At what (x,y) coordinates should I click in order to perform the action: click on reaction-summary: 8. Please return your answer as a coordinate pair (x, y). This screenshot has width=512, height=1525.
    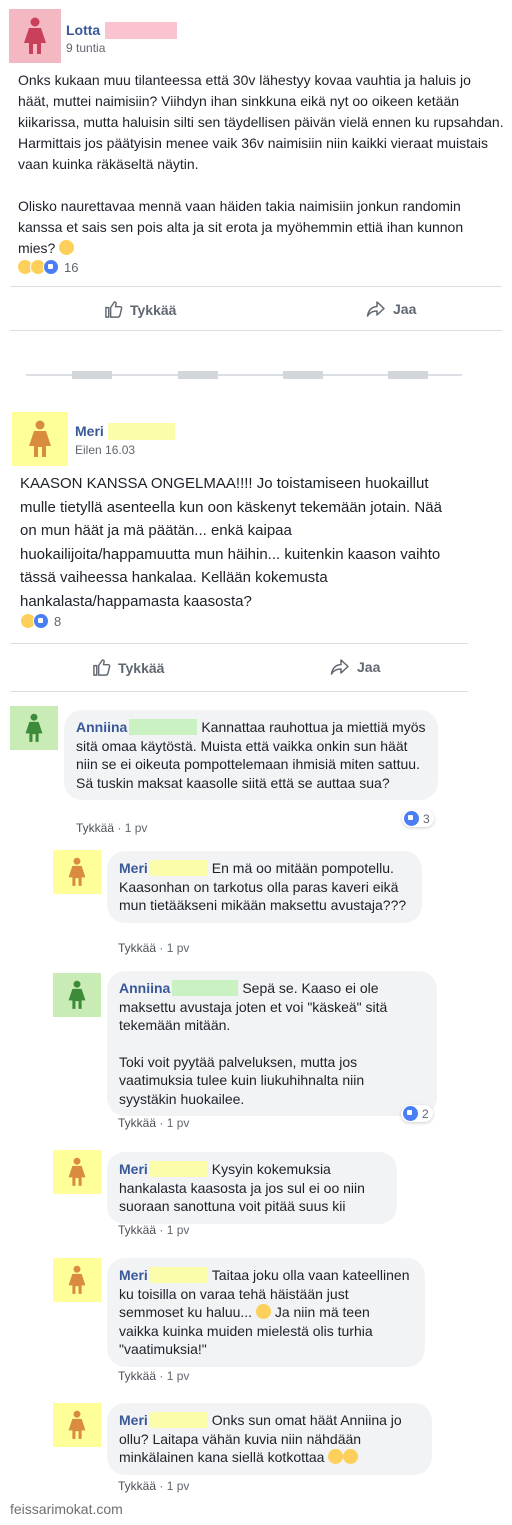
    Looking at the image, I should click on (40, 621).